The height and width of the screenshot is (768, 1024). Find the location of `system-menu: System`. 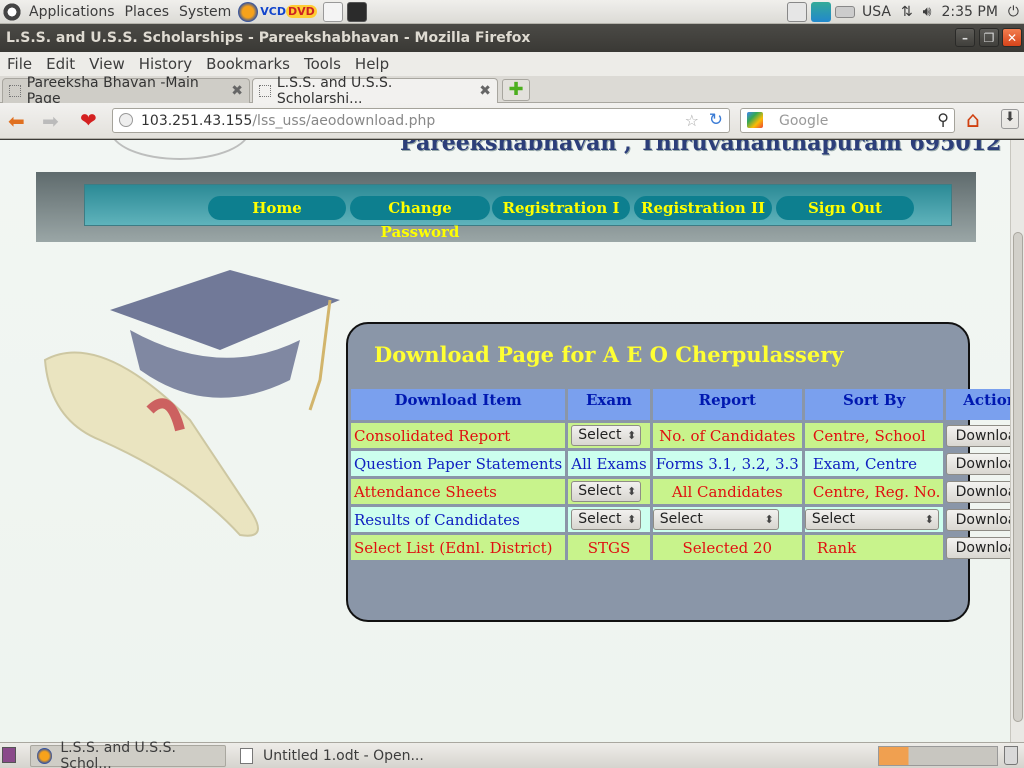

system-menu: System is located at coordinates (205, 12).